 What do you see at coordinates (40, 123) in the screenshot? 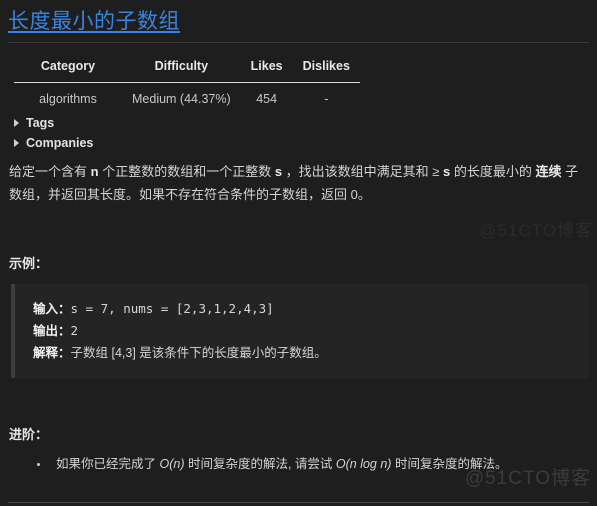
I see `collapsible-tags-label: Tags` at bounding box center [40, 123].